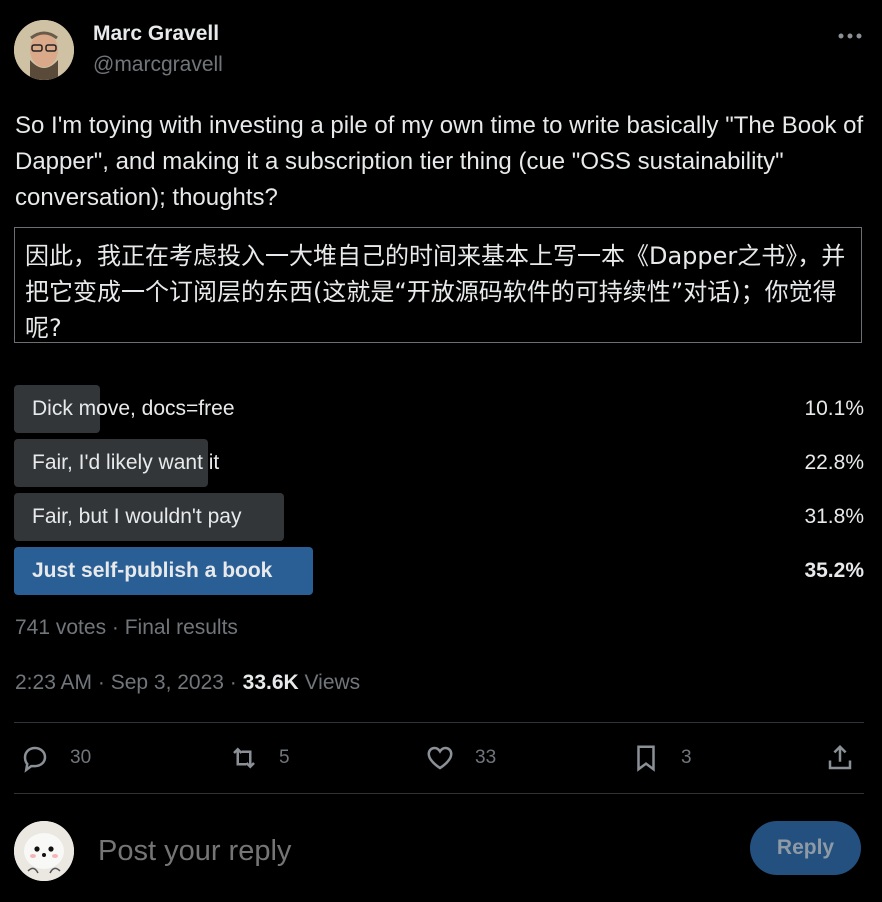 This screenshot has height=902, width=882. What do you see at coordinates (398, 851) in the screenshot?
I see `reply-input` at bounding box center [398, 851].